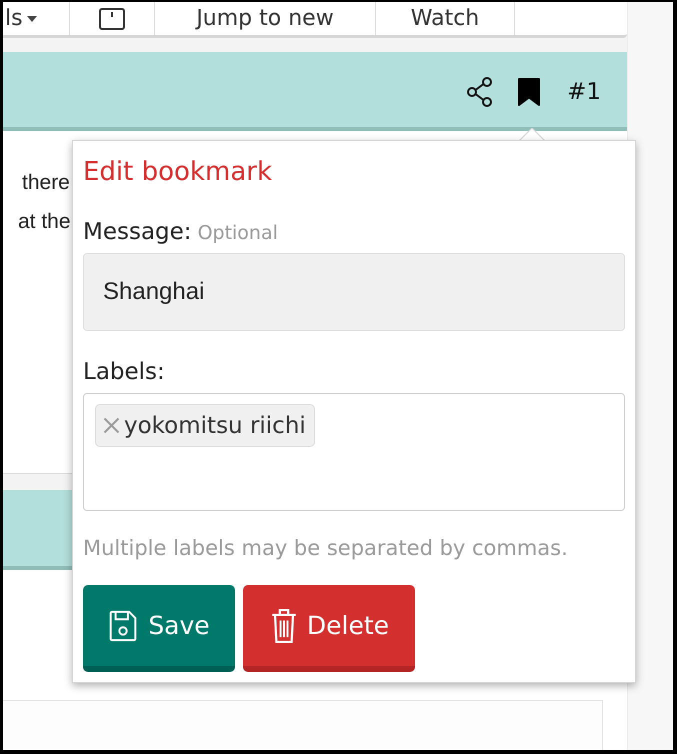  Describe the element at coordinates (177, 172) in the screenshot. I see `popup-title: Edit bookmark` at that location.